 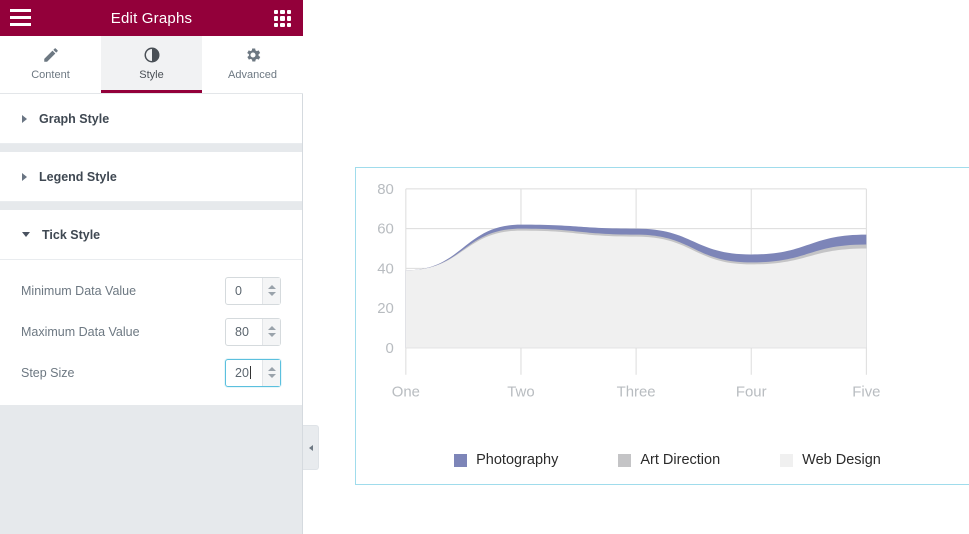 I want to click on maximum-data-value-stepper, so click(x=271, y=331).